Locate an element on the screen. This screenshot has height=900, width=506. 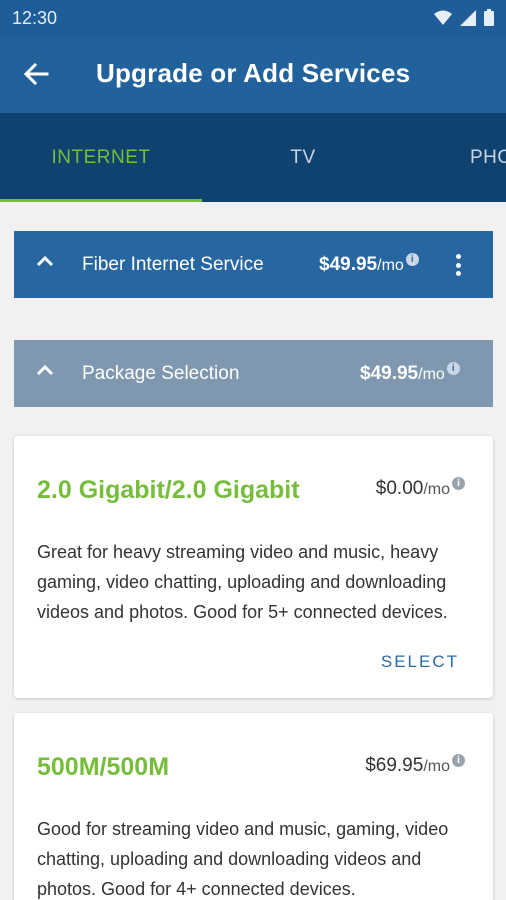
package-price-value: $0.00 is located at coordinates (399, 488).